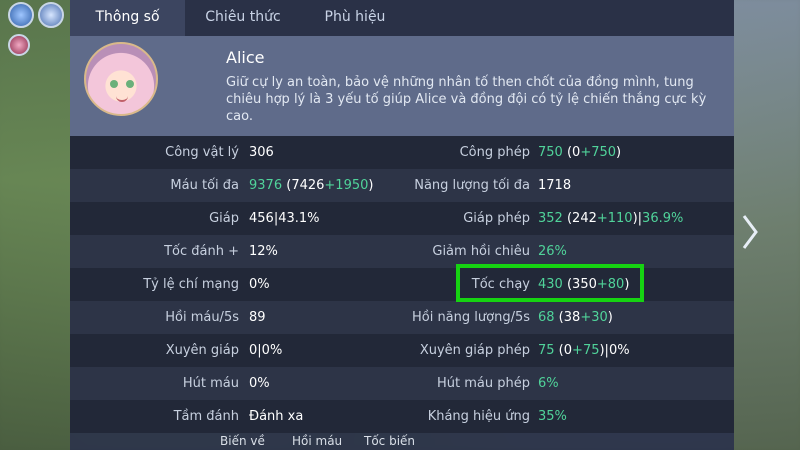 Image resolution: width=800 pixels, height=450 pixels. What do you see at coordinates (390, 441) in the screenshot?
I see `flash-skill-label: Tốc biến` at bounding box center [390, 441].